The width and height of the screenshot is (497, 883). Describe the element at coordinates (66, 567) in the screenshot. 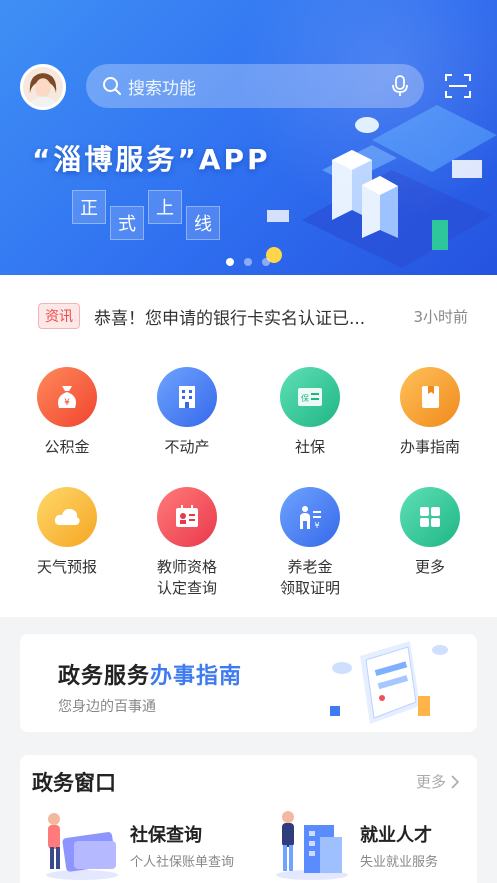

I see `service-label: 天气预报` at that location.